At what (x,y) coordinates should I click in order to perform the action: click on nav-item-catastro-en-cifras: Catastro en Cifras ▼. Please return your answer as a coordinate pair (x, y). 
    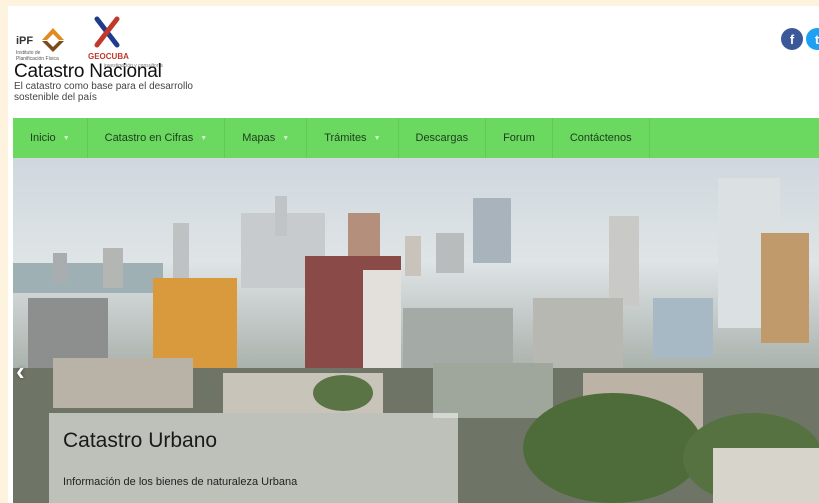
    Looking at the image, I should click on (157, 138).